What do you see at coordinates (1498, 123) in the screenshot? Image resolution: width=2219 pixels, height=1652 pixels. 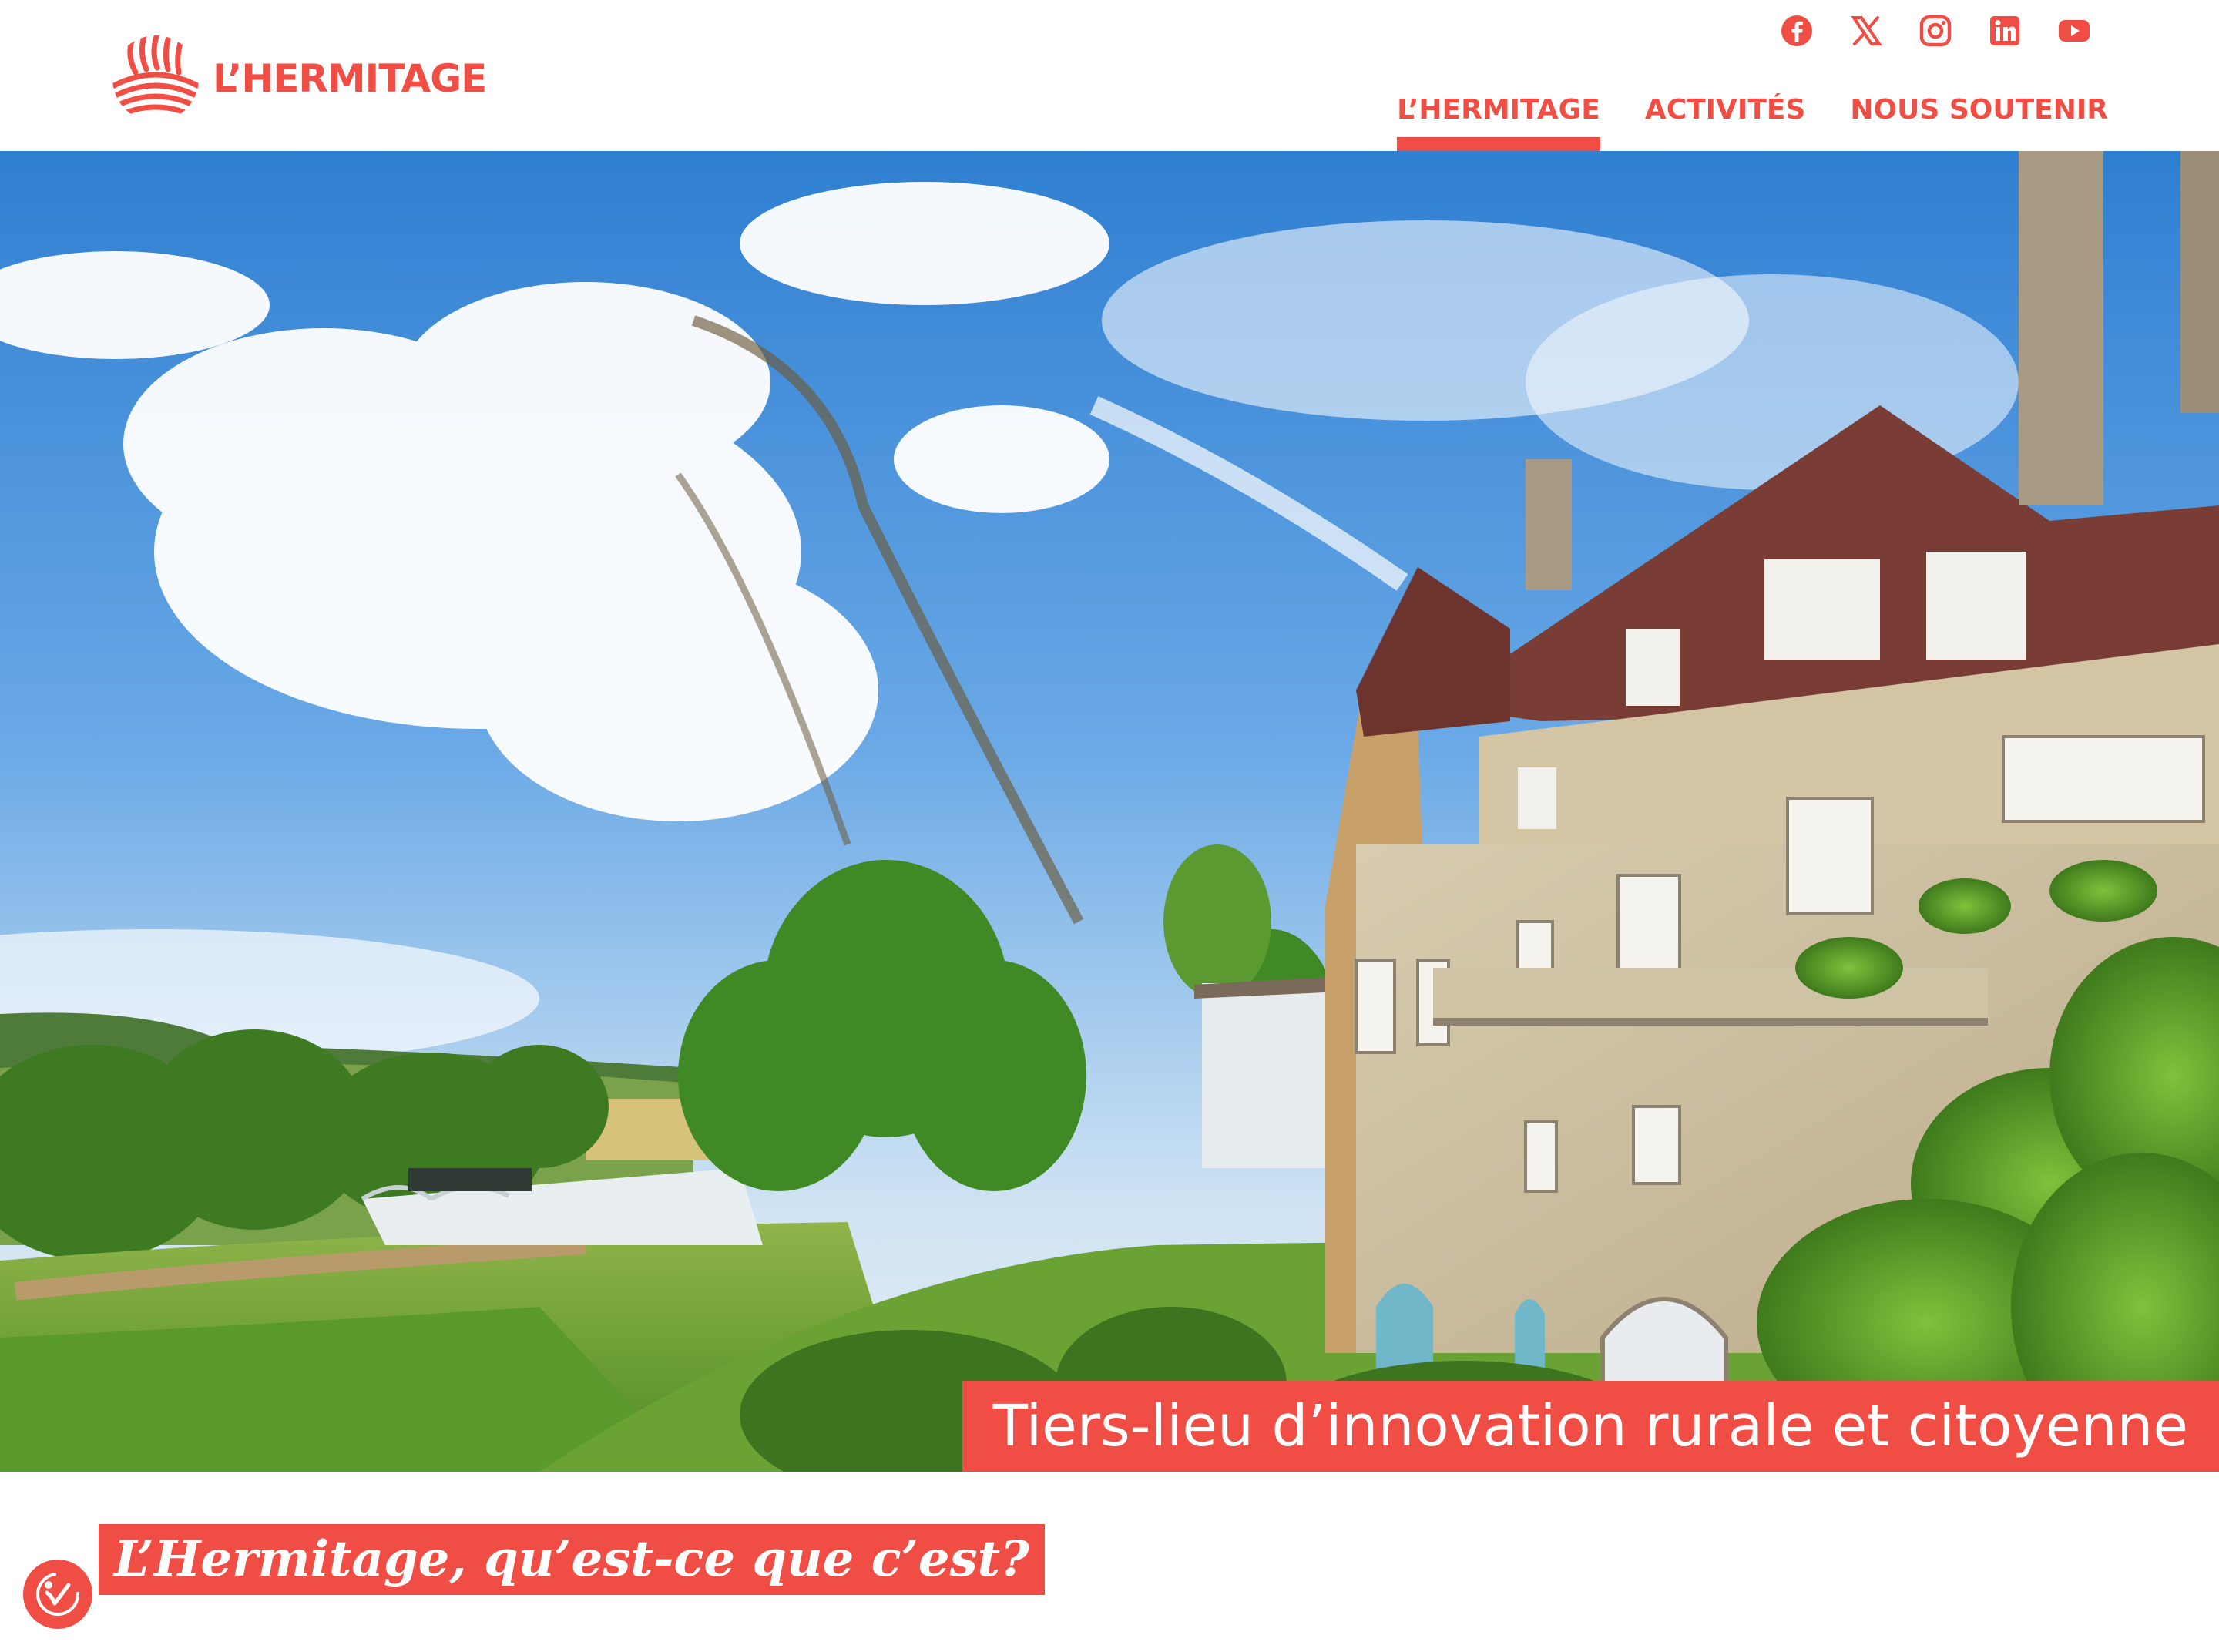 I see `nav-item-hermitage: L’HERMITAGE` at bounding box center [1498, 123].